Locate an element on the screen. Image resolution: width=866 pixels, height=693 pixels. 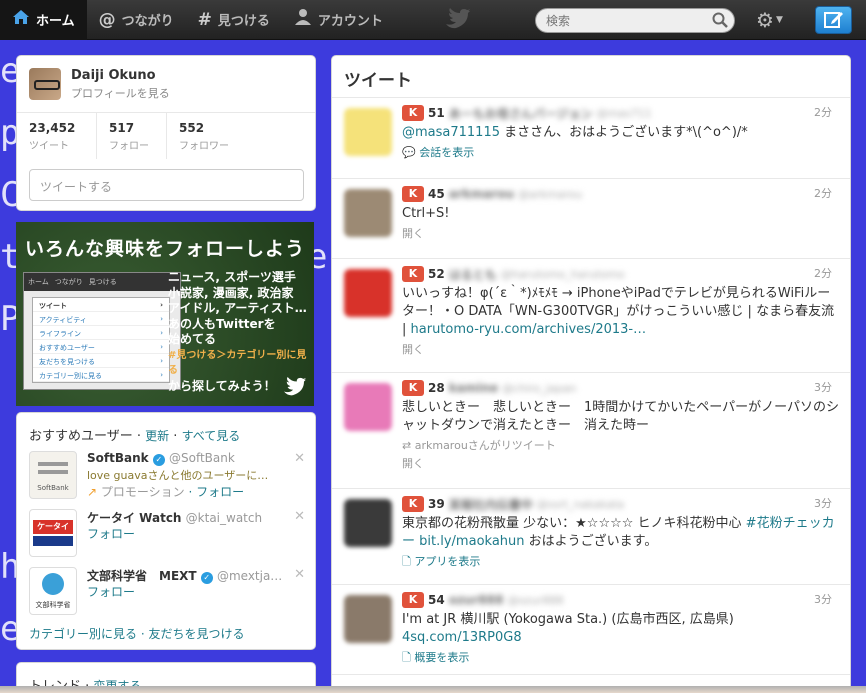
tweet-author-name: はるとも is located at coordinates (473, 274).